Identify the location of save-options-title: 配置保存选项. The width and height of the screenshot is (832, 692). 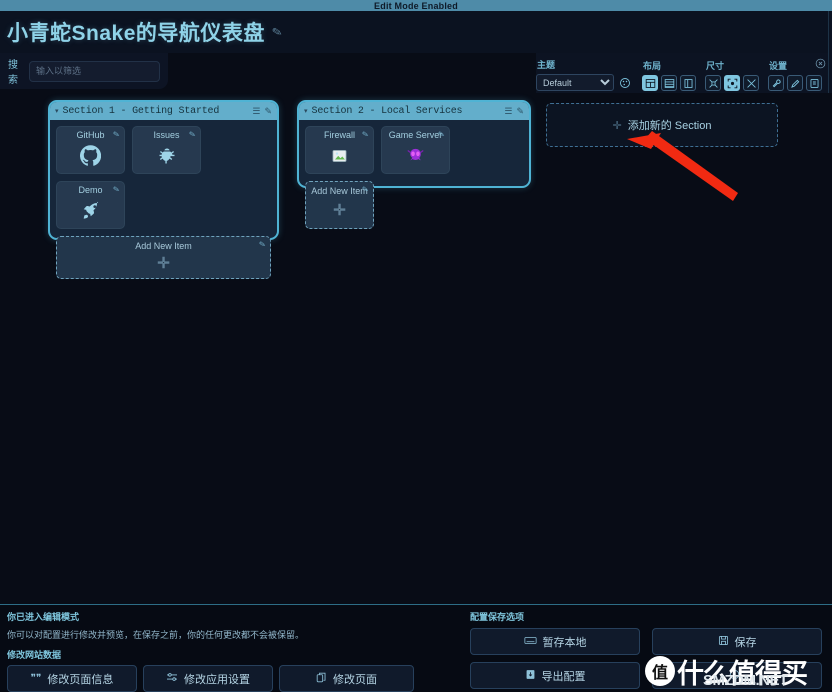
(497, 617).